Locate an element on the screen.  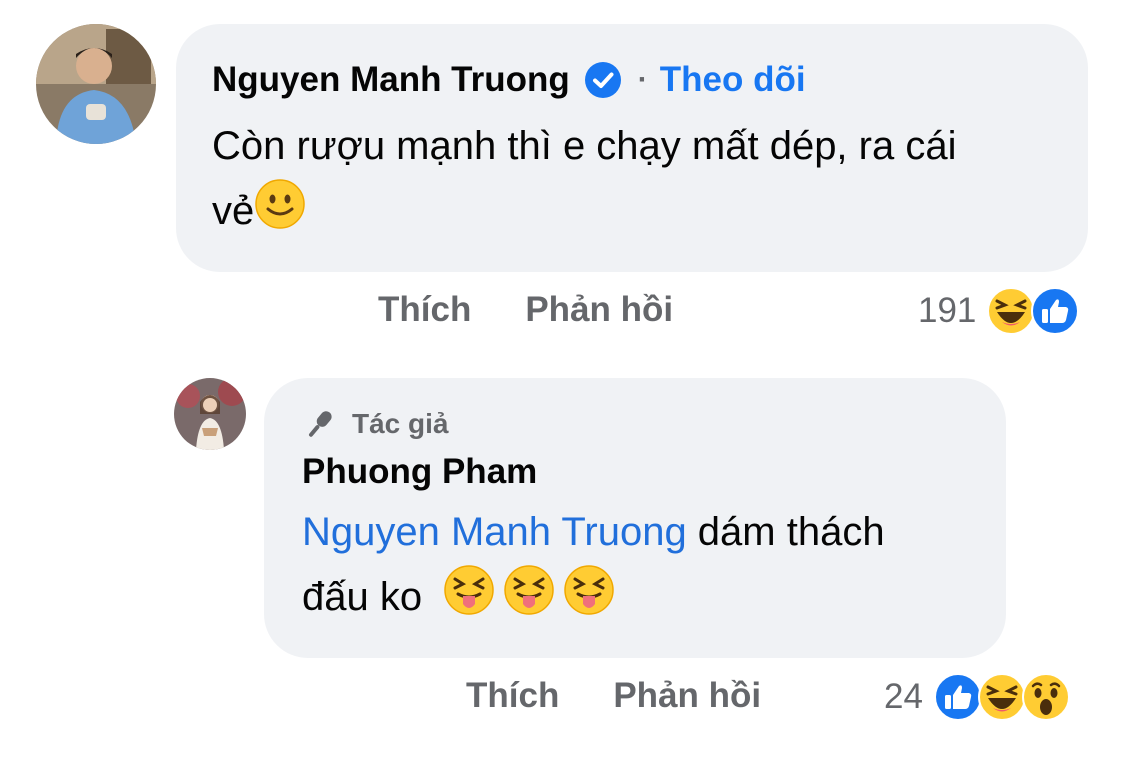
microphone-icon is located at coordinates (320, 424).